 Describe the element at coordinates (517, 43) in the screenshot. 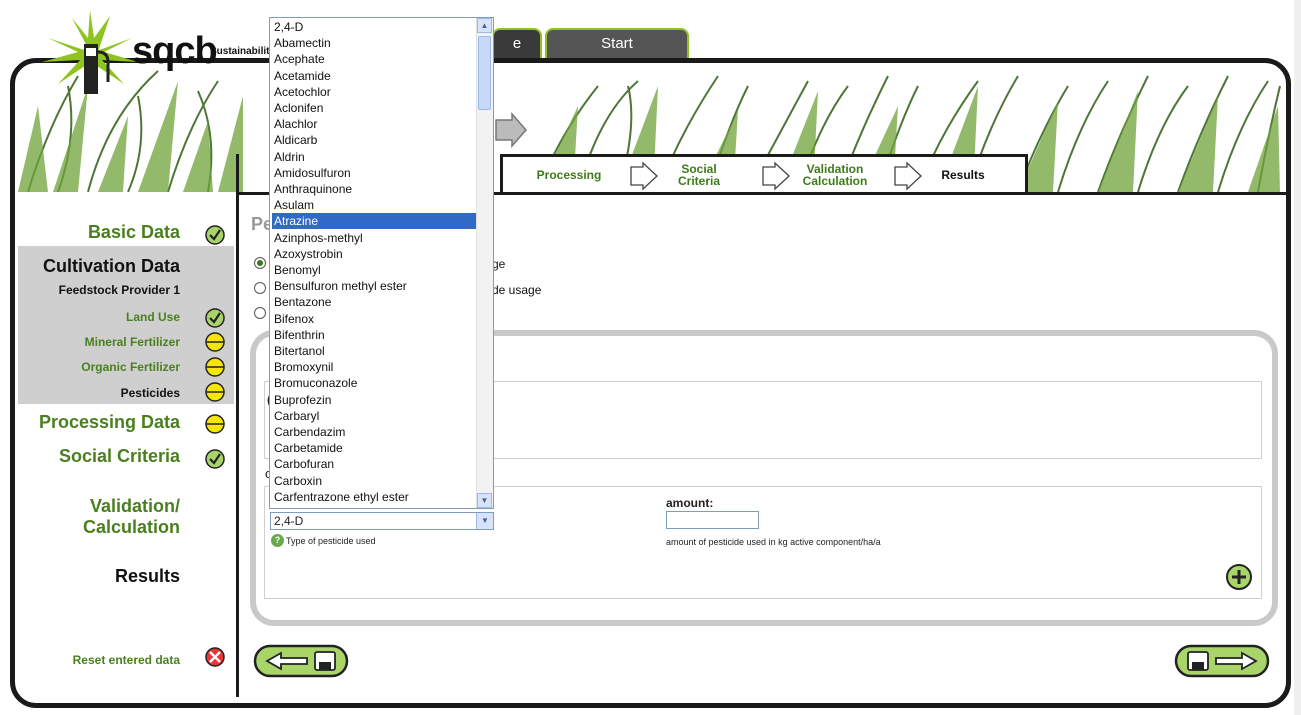

I see `tab-partial: e` at that location.